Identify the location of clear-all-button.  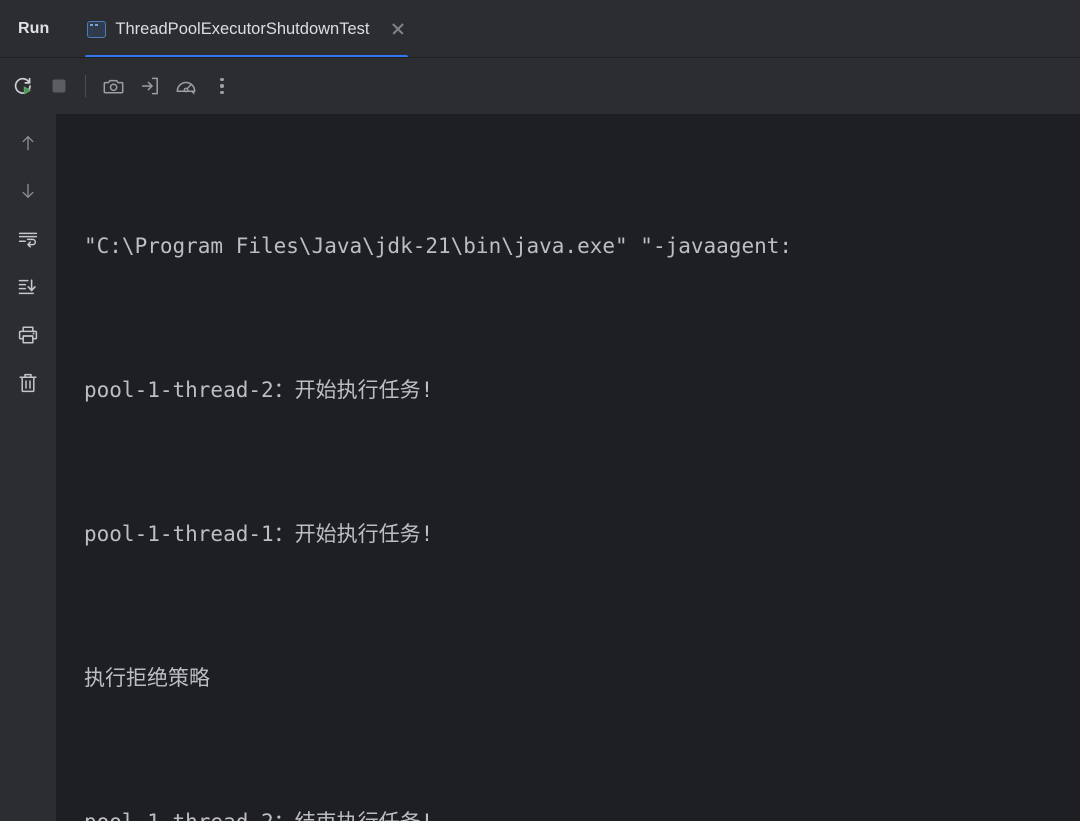
(28, 383).